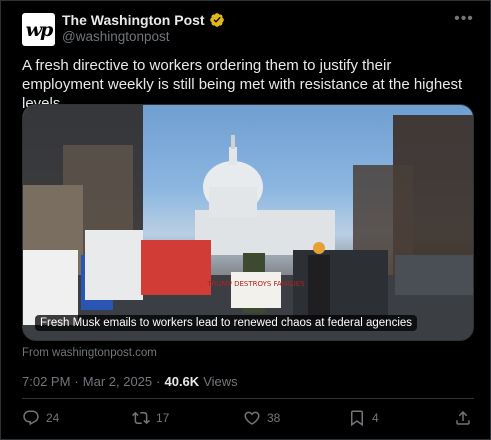 The width and height of the screenshot is (491, 440). What do you see at coordinates (217, 20) in the screenshot?
I see `verified-badge-icon` at bounding box center [217, 20].